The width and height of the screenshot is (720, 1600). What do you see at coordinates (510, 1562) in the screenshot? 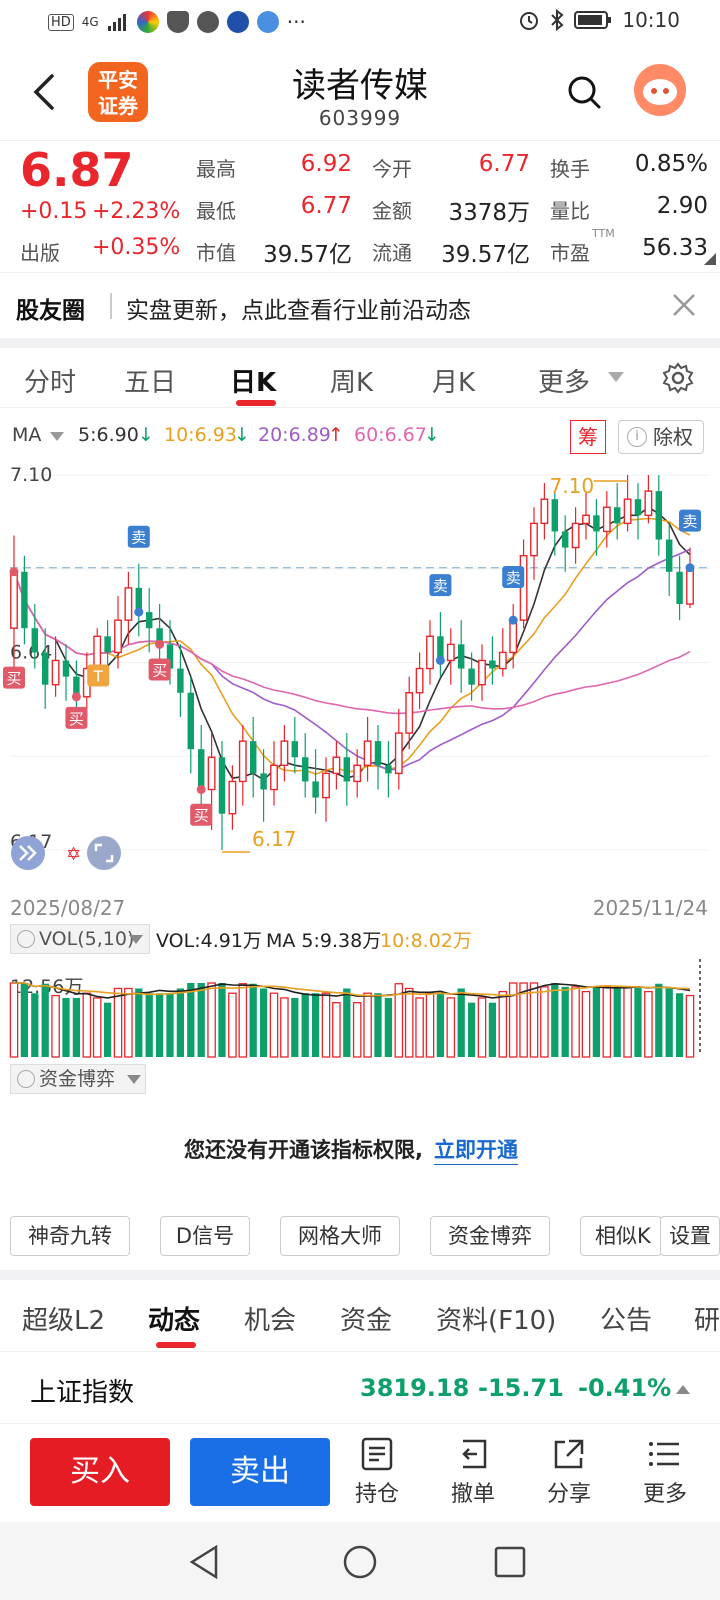
I see `nav-recents-icon` at bounding box center [510, 1562].